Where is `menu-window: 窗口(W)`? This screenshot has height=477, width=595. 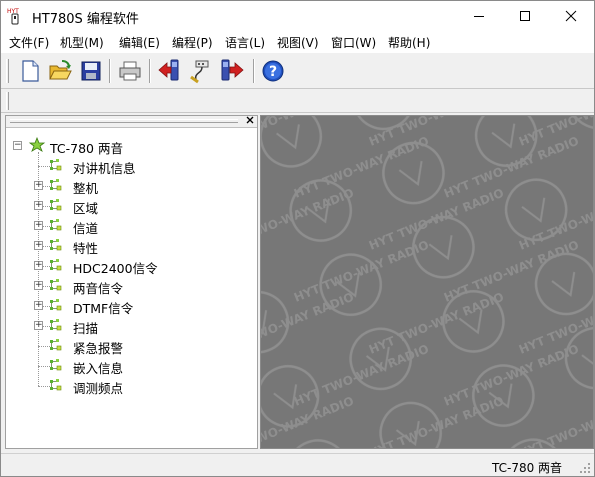
menu-window: 窗口(W) is located at coordinates (353, 42).